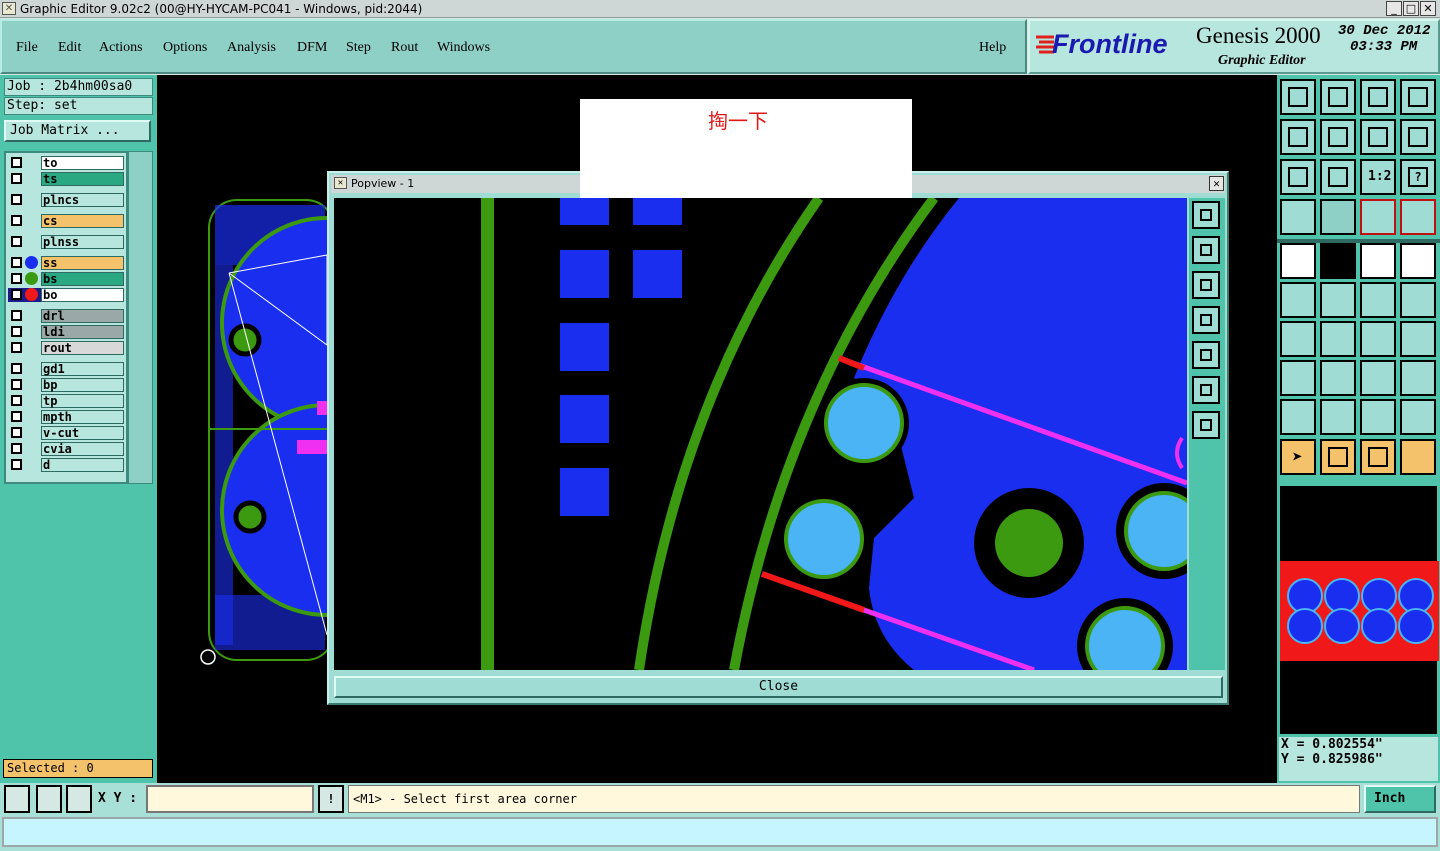 The width and height of the screenshot is (1440, 851). What do you see at coordinates (1378, 378) in the screenshot?
I see `dimension-icon` at bounding box center [1378, 378].